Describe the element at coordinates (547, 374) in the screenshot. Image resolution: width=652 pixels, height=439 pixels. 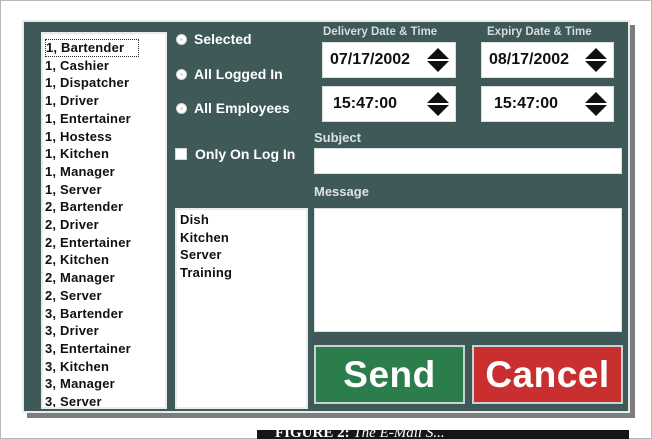
I see `cancel-button: Cancel` at that location.